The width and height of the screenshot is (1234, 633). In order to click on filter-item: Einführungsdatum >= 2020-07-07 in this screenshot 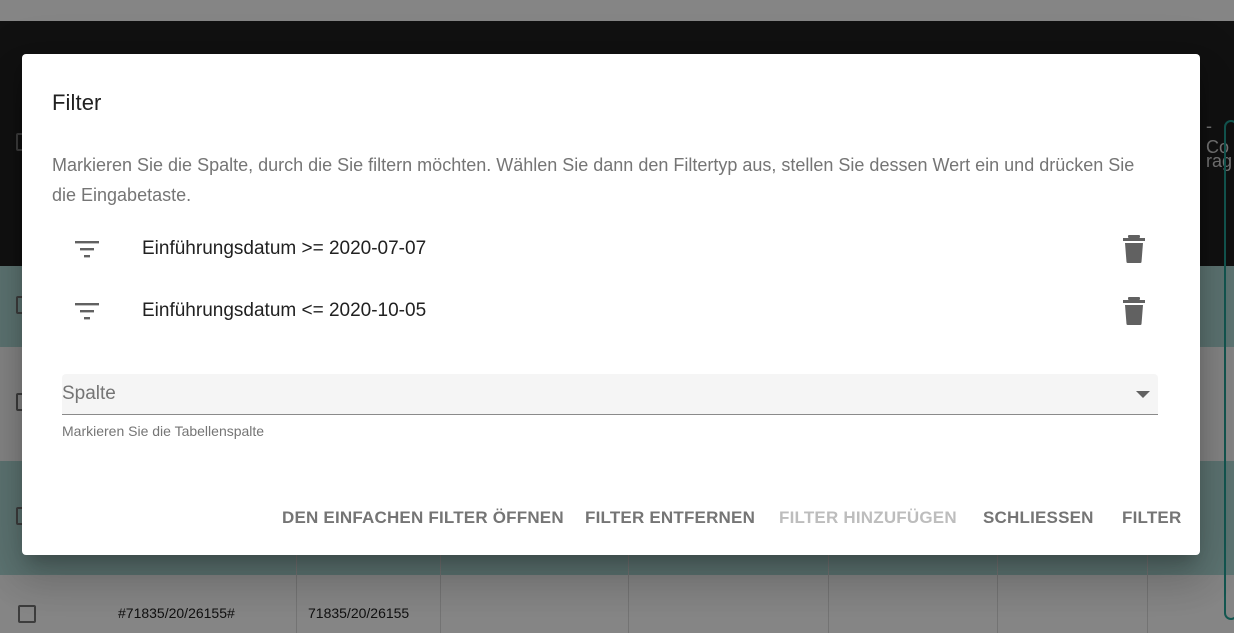, I will do `click(617, 250)`.